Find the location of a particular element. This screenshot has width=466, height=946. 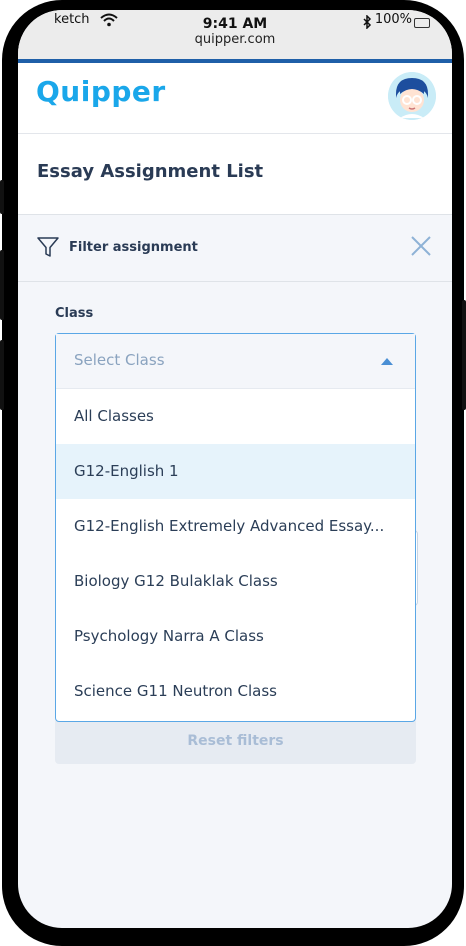

option-label: All Classes is located at coordinates (114, 416).